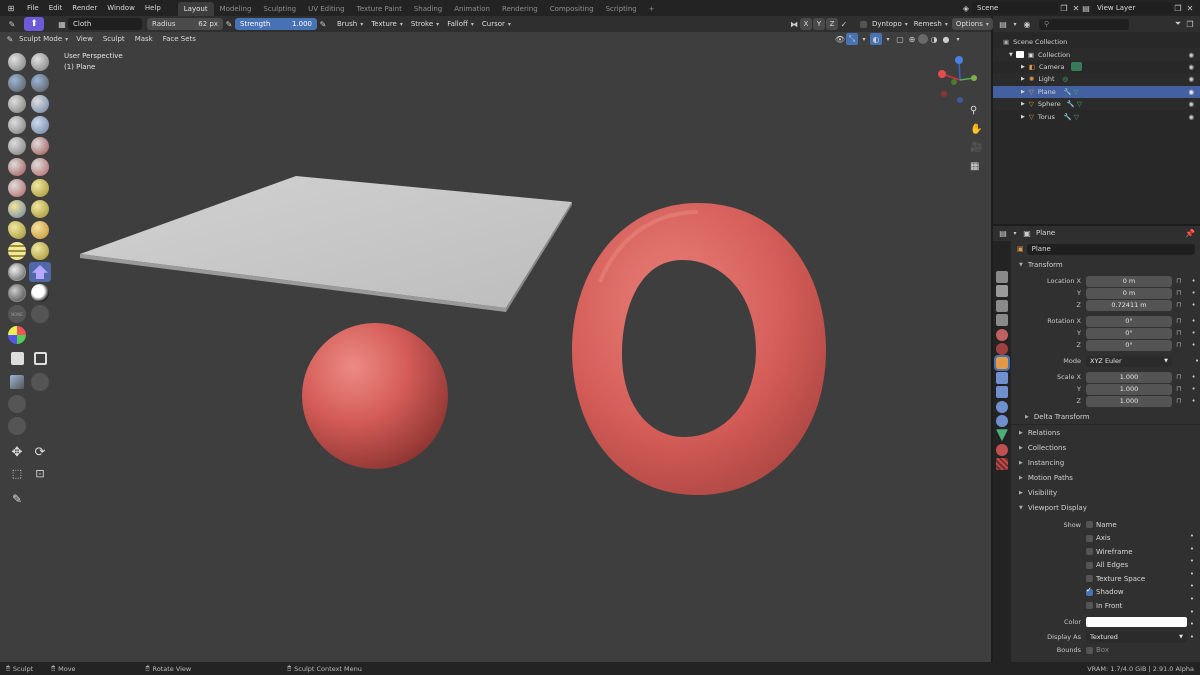 The image size is (1200, 675). Describe the element at coordinates (1002, 420) in the screenshot. I see `tab-constraints-icon` at that location.